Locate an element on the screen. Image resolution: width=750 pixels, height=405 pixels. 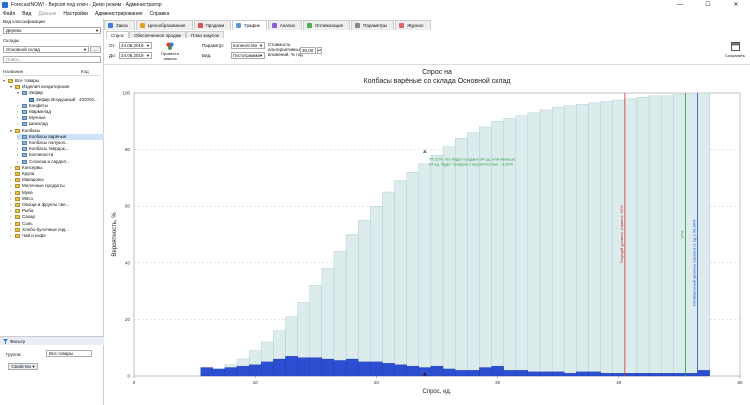
tab-label: Анализ is located at coordinates (287, 25).